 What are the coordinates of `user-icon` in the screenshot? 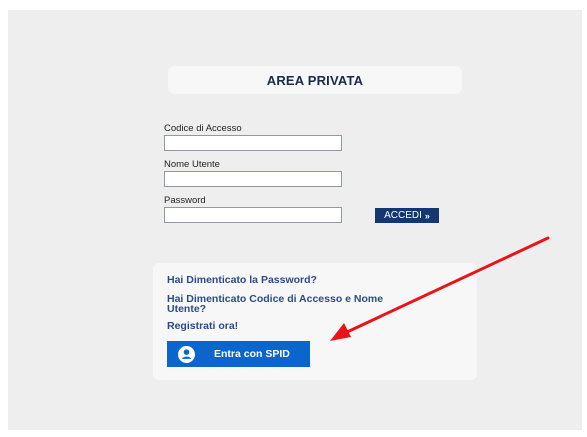 It's located at (186, 354).